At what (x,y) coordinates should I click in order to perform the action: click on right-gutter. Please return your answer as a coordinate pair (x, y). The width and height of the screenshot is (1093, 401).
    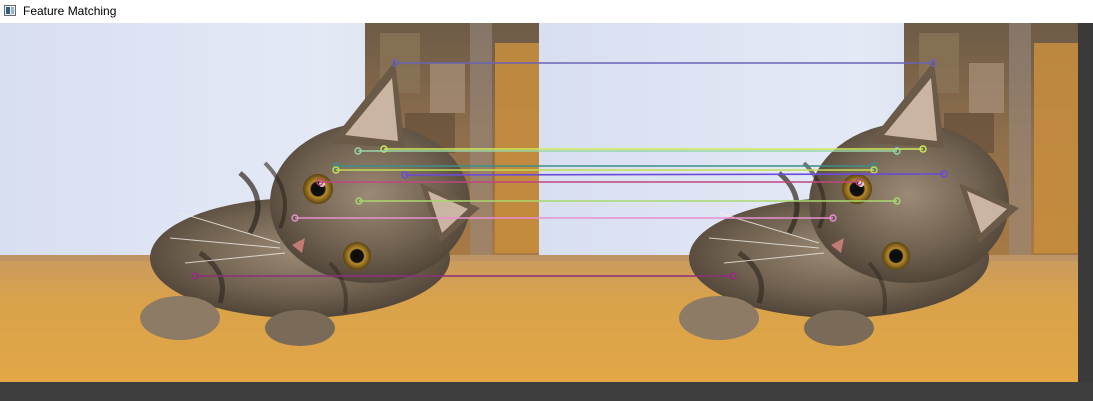
    Looking at the image, I should click on (1085, 202).